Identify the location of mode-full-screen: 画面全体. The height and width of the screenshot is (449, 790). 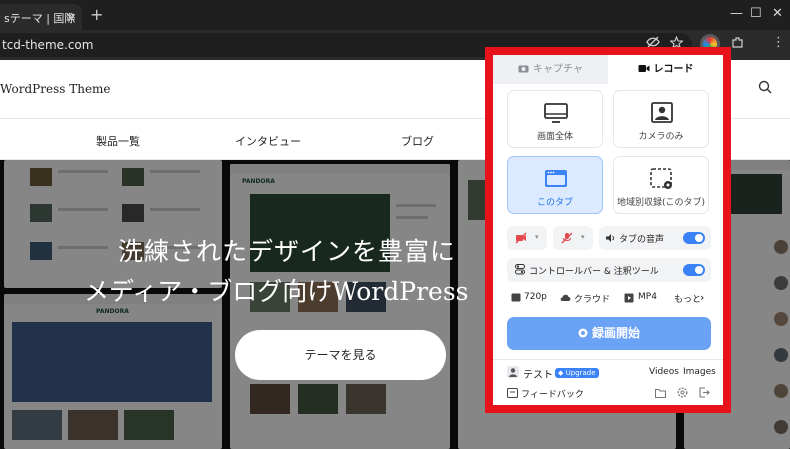
(555, 119).